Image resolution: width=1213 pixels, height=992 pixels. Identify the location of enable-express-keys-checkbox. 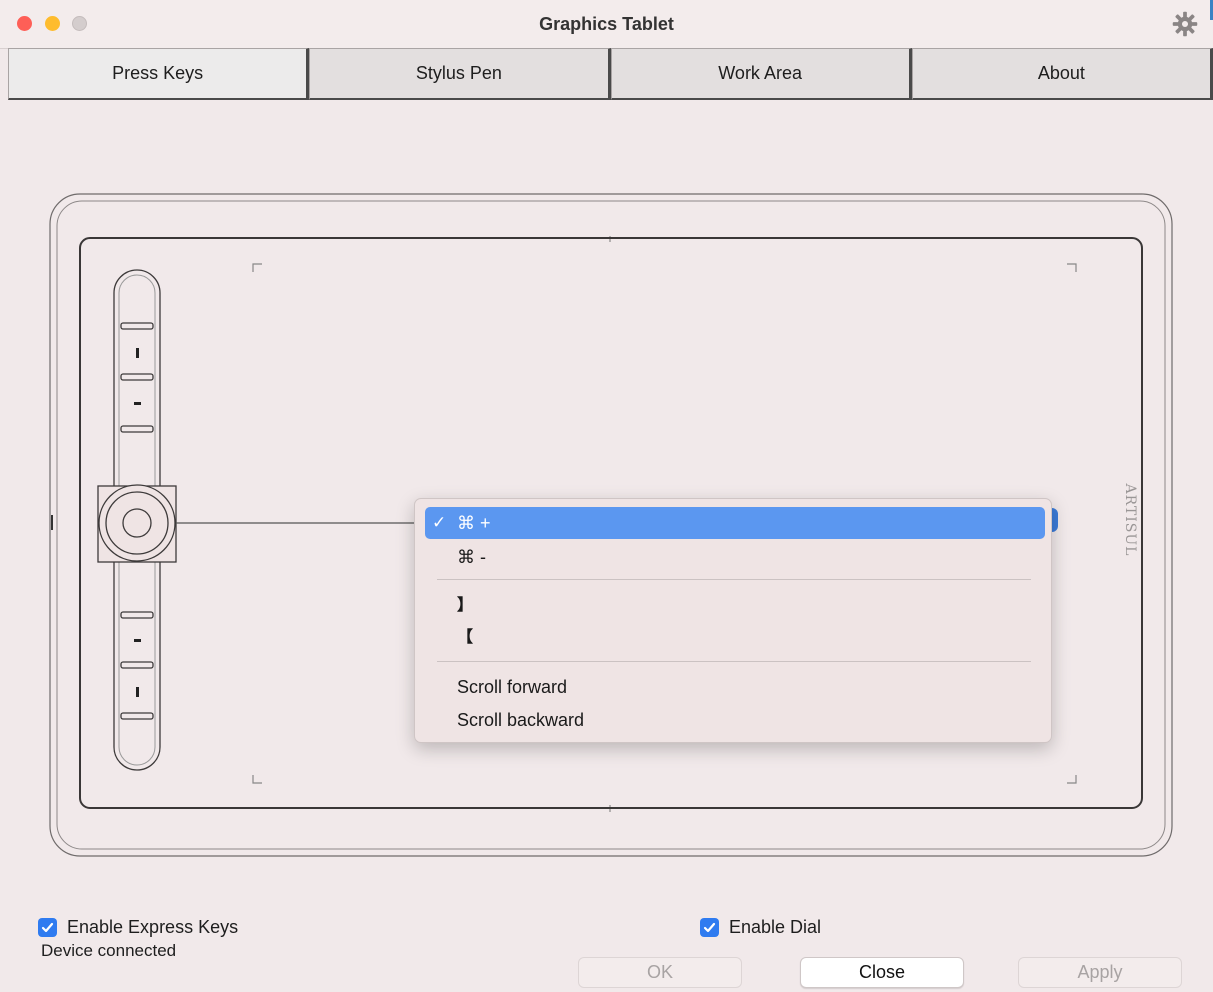
(47, 927).